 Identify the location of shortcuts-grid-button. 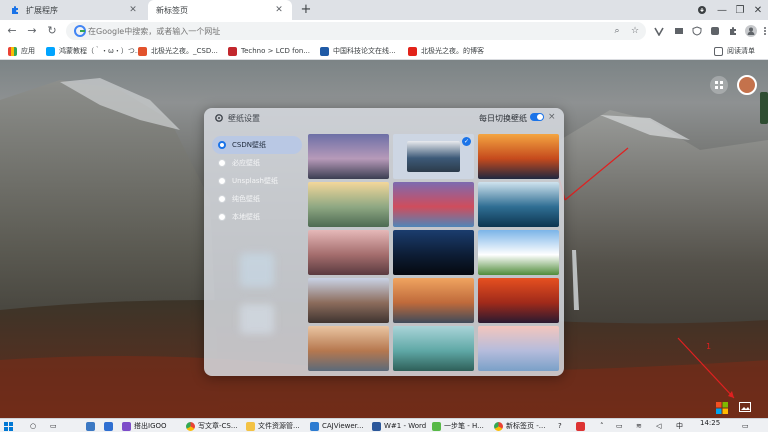
(719, 85).